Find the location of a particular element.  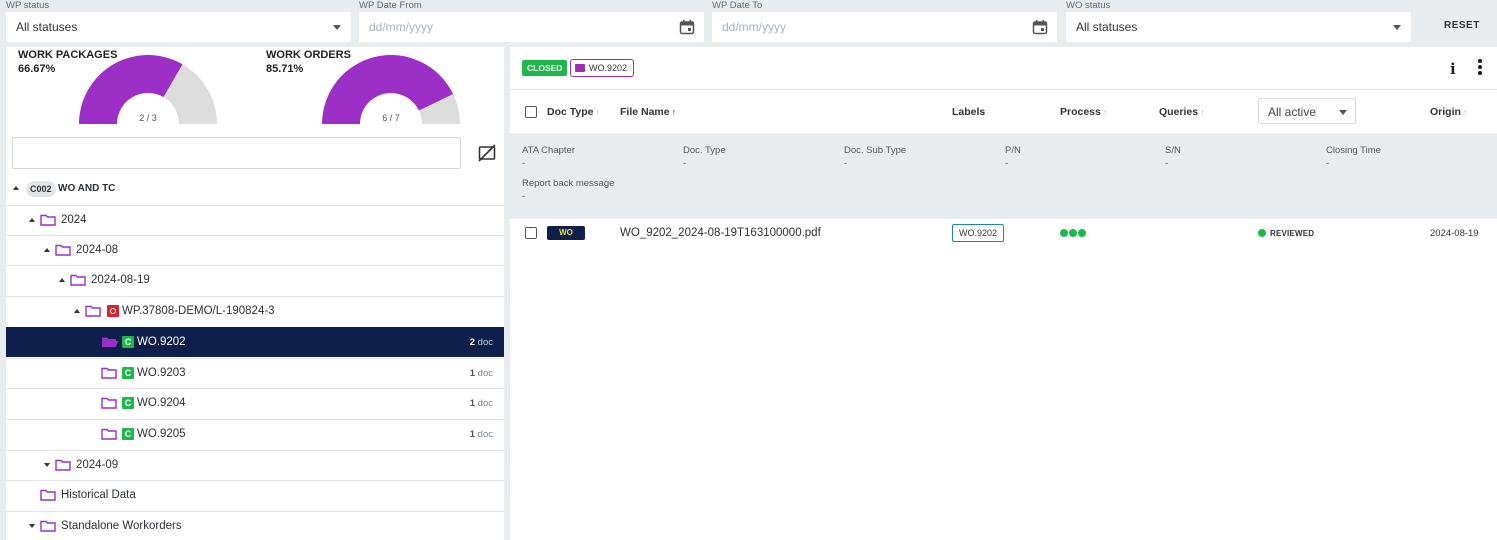

doc-sub-type-label: Doc. Sub Type is located at coordinates (875, 150).